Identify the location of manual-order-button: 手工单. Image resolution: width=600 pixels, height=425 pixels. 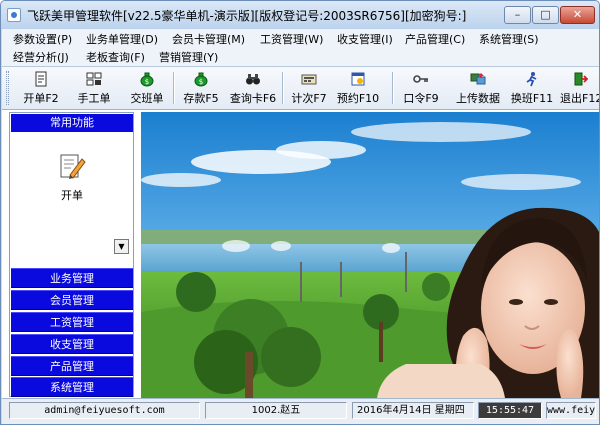
(94, 88).